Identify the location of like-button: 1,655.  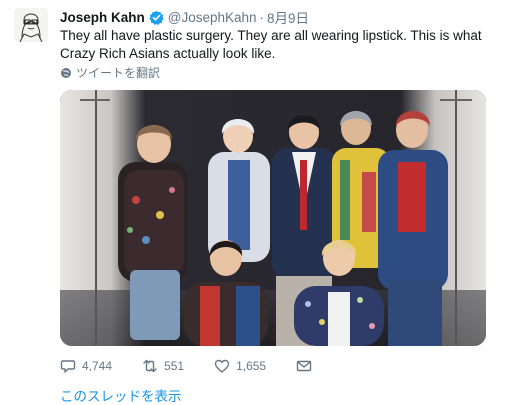
(240, 366).